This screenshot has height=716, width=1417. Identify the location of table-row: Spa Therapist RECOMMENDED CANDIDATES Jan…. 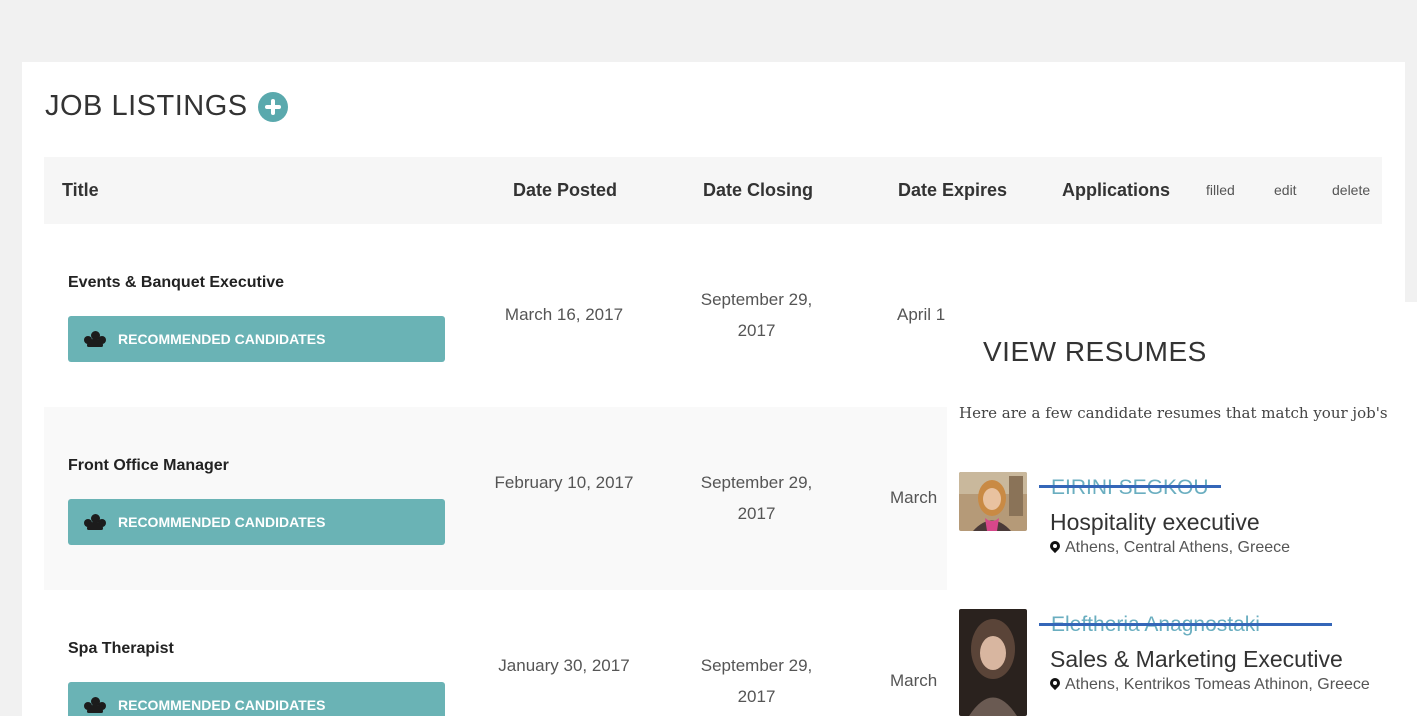
(495, 653).